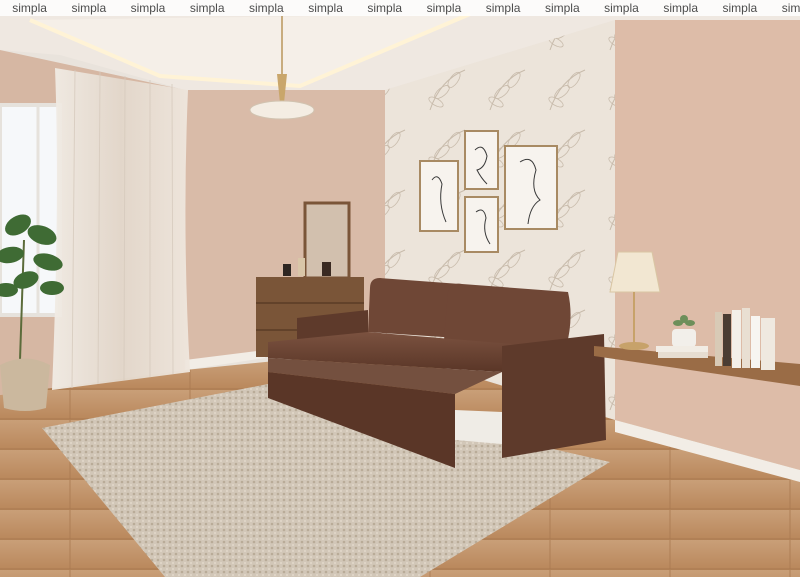 This screenshot has height=577, width=800. Describe the element at coordinates (635, 272) in the screenshot. I see `table-lamp` at that location.